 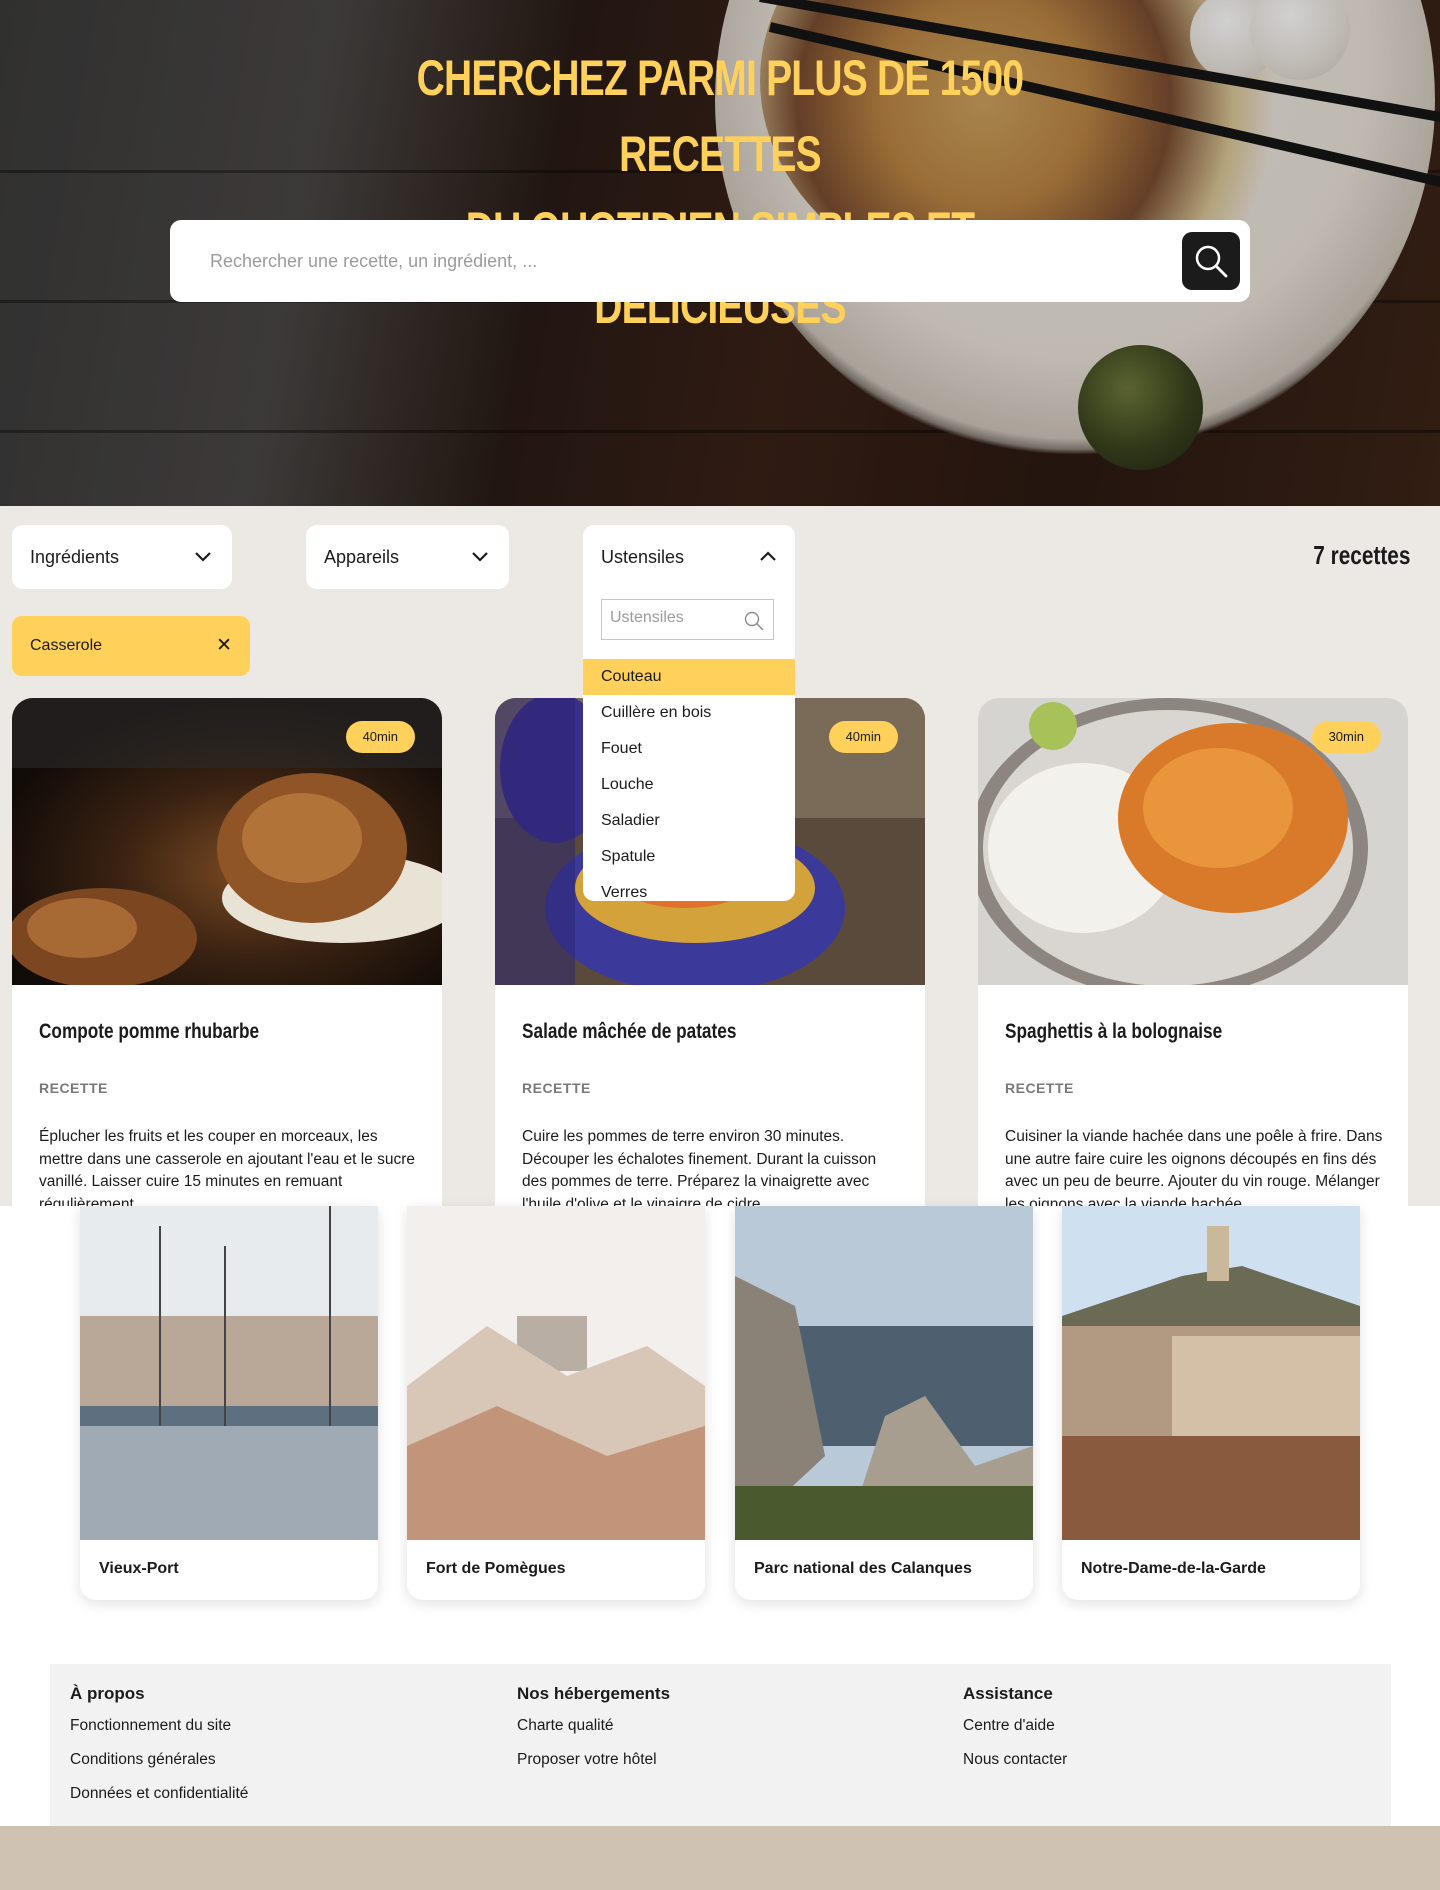 I want to click on place-card: Notre-Dame-de-la-Garde, so click(x=1211, y=1403).